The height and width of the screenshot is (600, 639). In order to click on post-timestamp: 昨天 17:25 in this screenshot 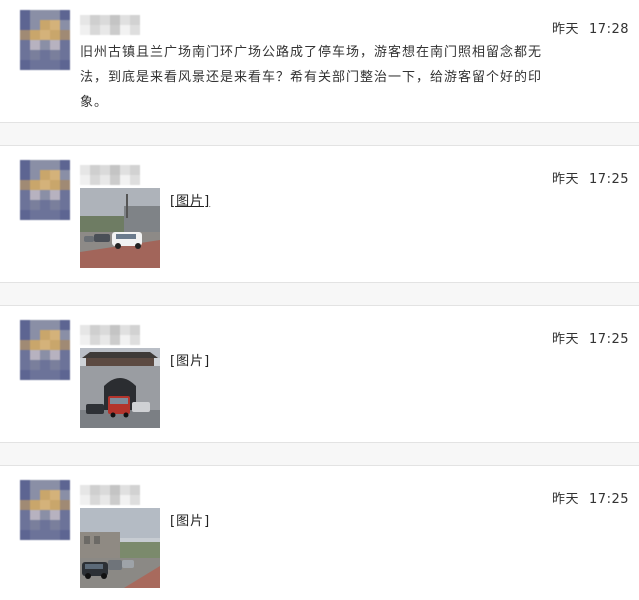, I will do `click(590, 177)`.